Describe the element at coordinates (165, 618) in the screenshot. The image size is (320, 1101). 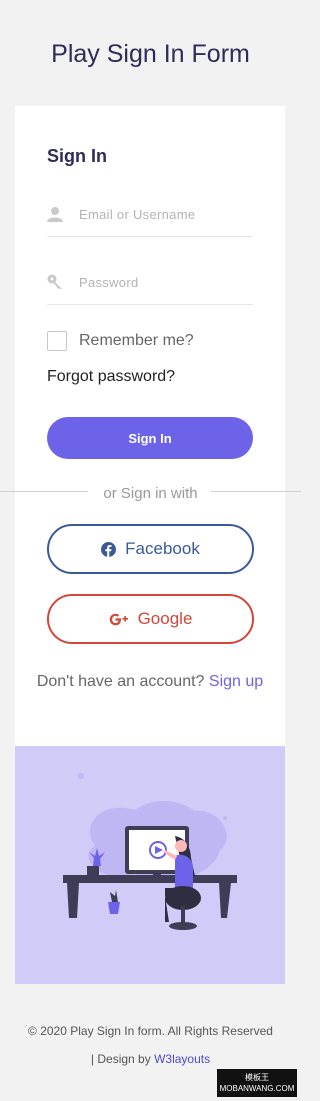
I see `google-label: Google` at that location.